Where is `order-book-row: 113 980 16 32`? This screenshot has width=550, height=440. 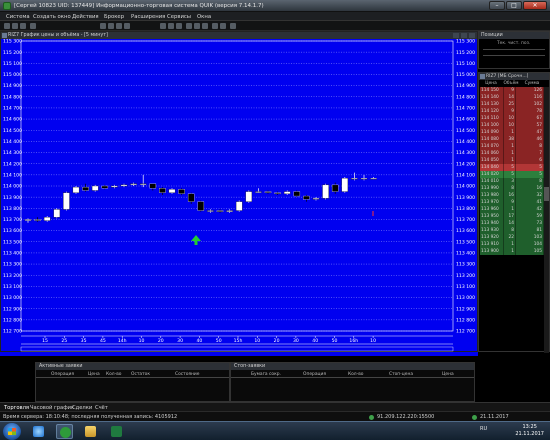
order-book-row: 113 980 16 32 is located at coordinates (512, 195).